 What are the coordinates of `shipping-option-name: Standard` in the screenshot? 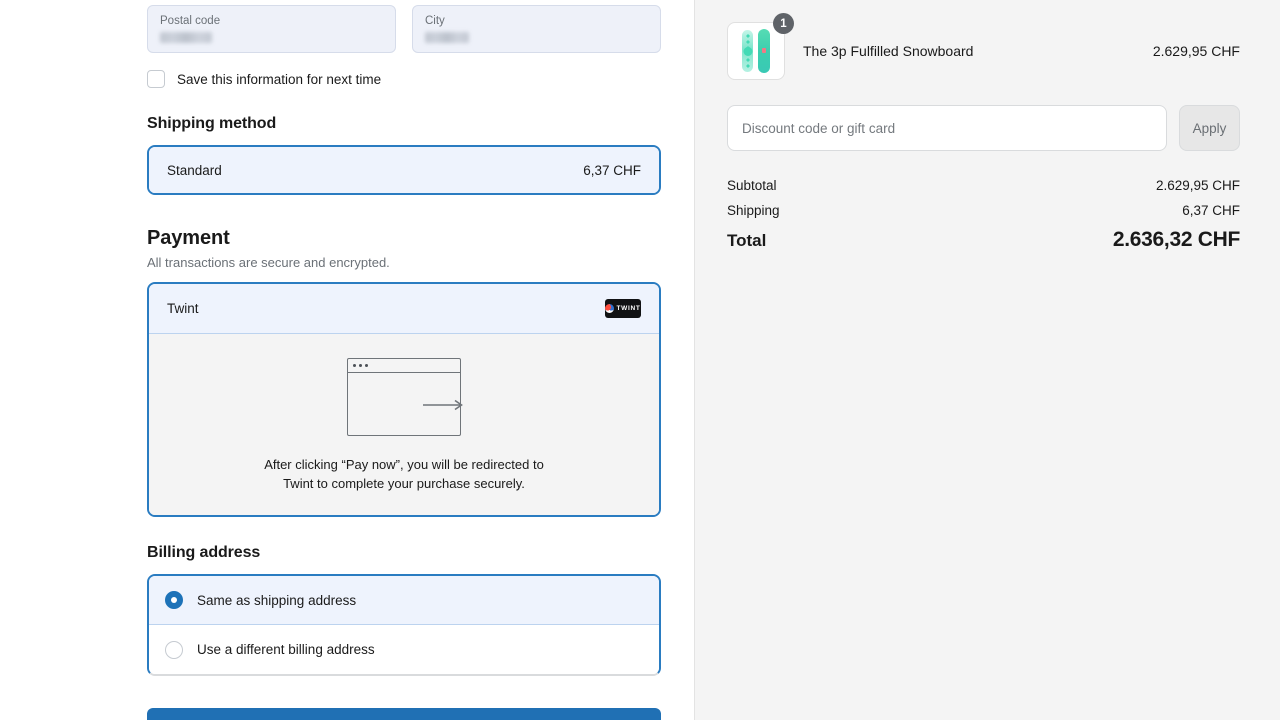 It's located at (194, 170).